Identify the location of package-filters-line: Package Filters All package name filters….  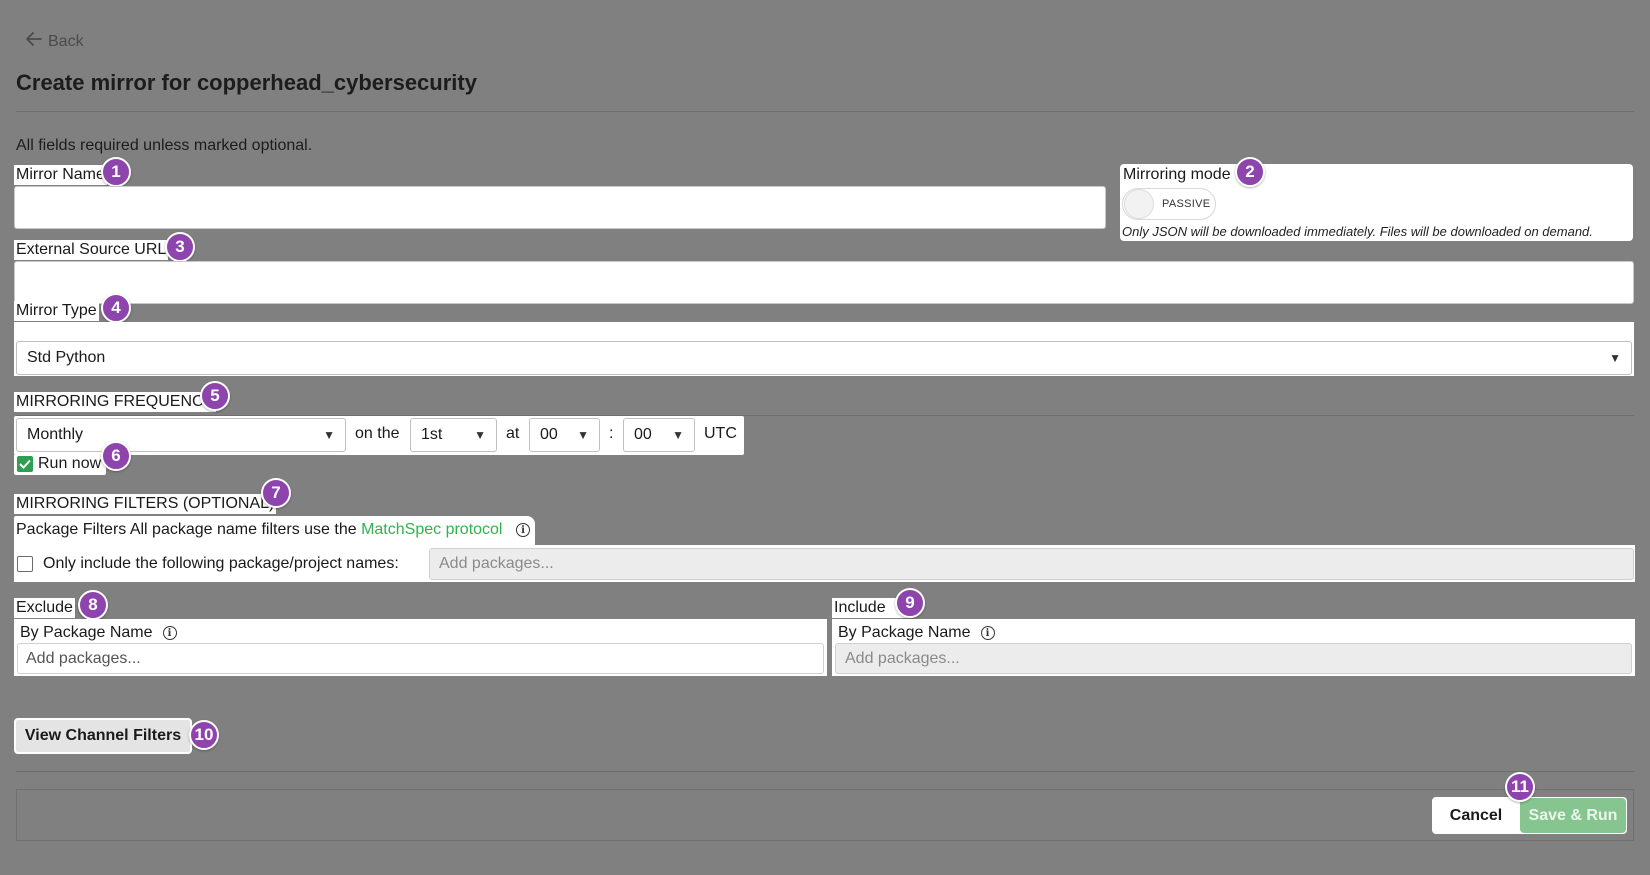
(259, 530).